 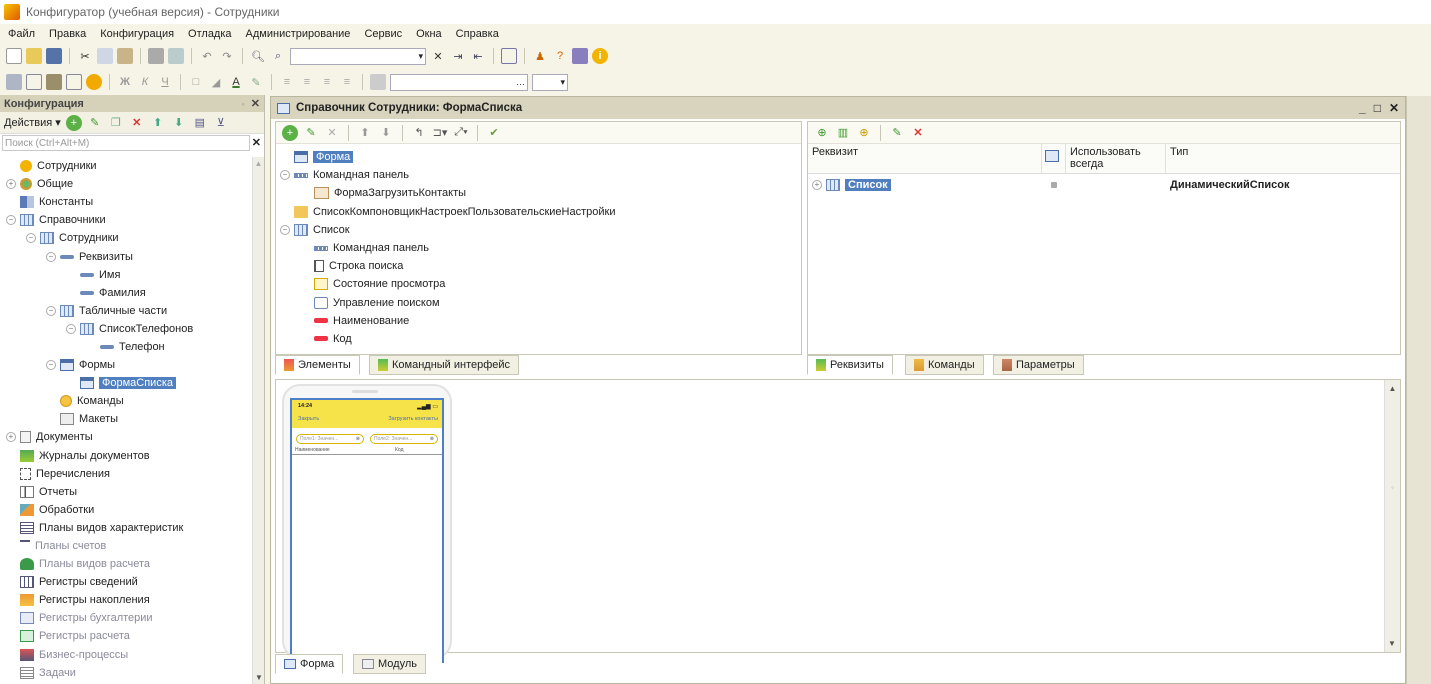 What do you see at coordinates (309, 664) in the screenshot?
I see `tab-form: Форма` at bounding box center [309, 664].